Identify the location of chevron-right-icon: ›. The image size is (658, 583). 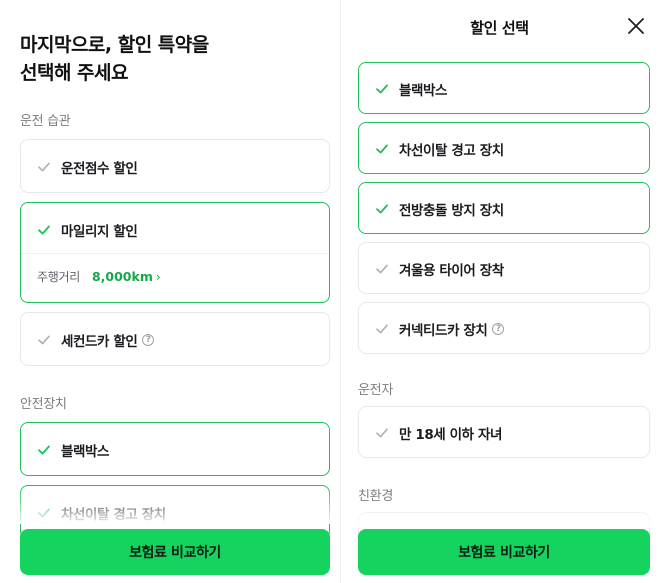
(158, 276).